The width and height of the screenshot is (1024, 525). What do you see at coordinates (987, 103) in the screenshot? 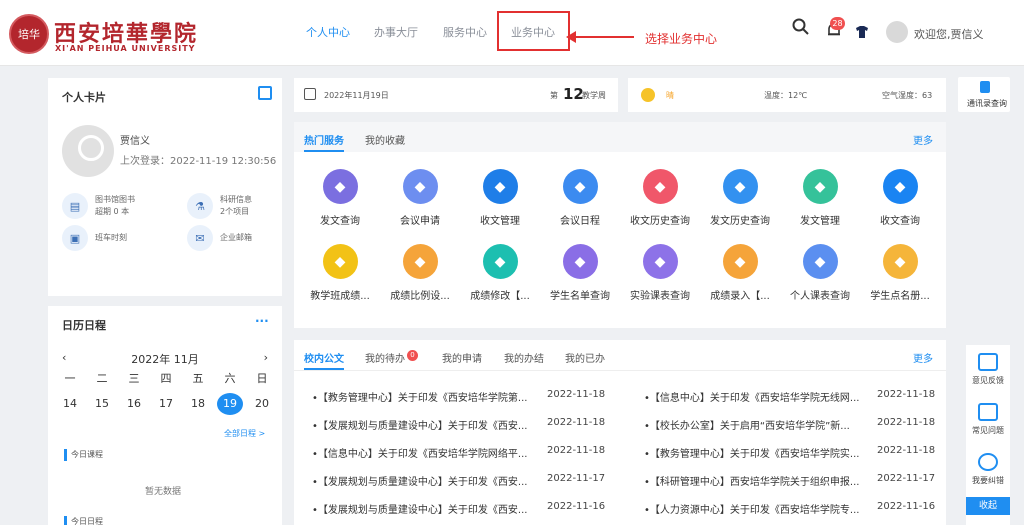
I see `contacts-label: 通讯录查询` at bounding box center [987, 103].